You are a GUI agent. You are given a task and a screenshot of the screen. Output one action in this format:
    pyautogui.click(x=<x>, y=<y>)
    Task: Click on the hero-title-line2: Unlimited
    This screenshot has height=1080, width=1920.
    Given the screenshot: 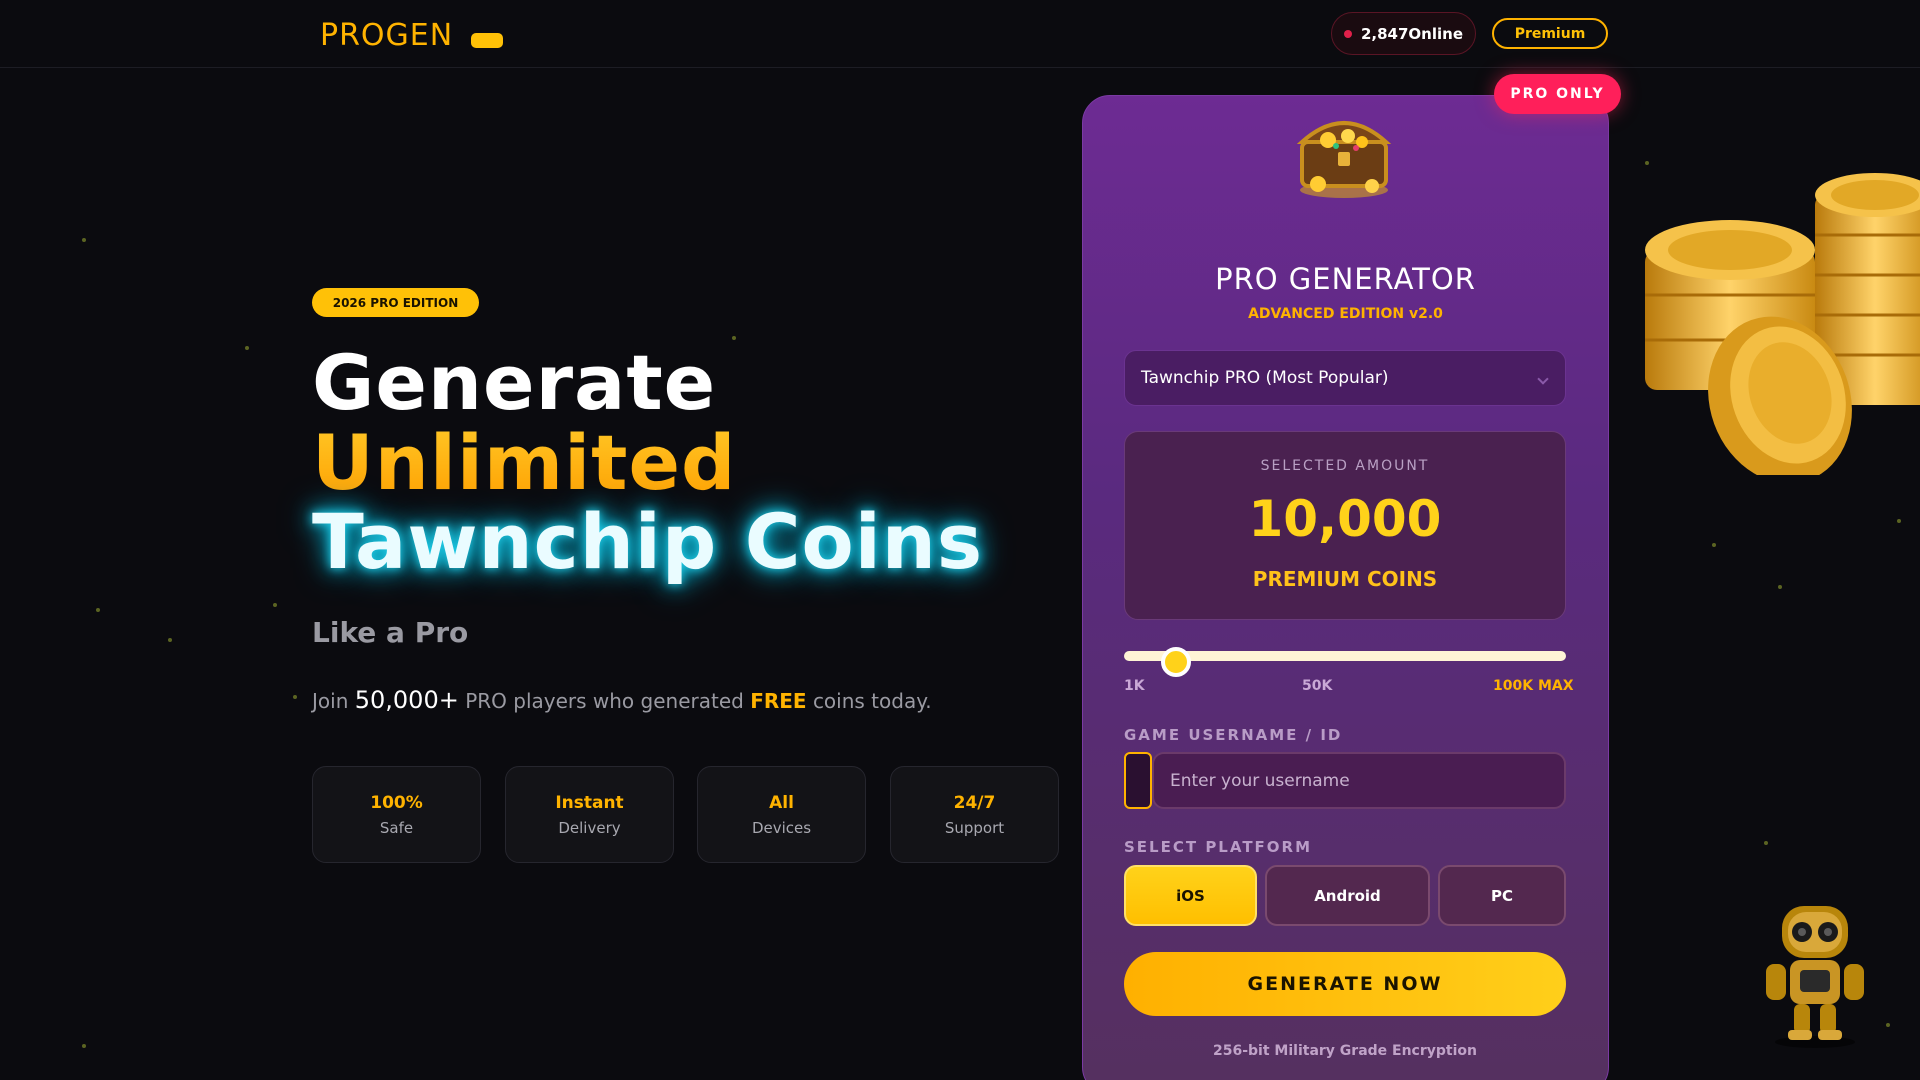 What is the action you would take?
    pyautogui.click(x=524, y=462)
    